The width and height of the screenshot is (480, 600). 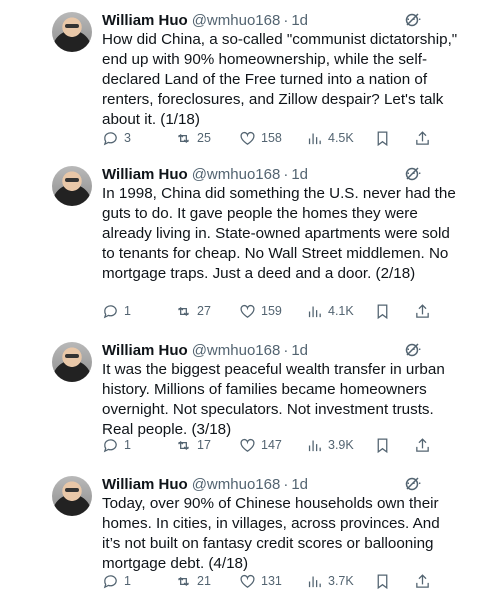 I want to click on reply-button: 3, so click(x=116, y=138).